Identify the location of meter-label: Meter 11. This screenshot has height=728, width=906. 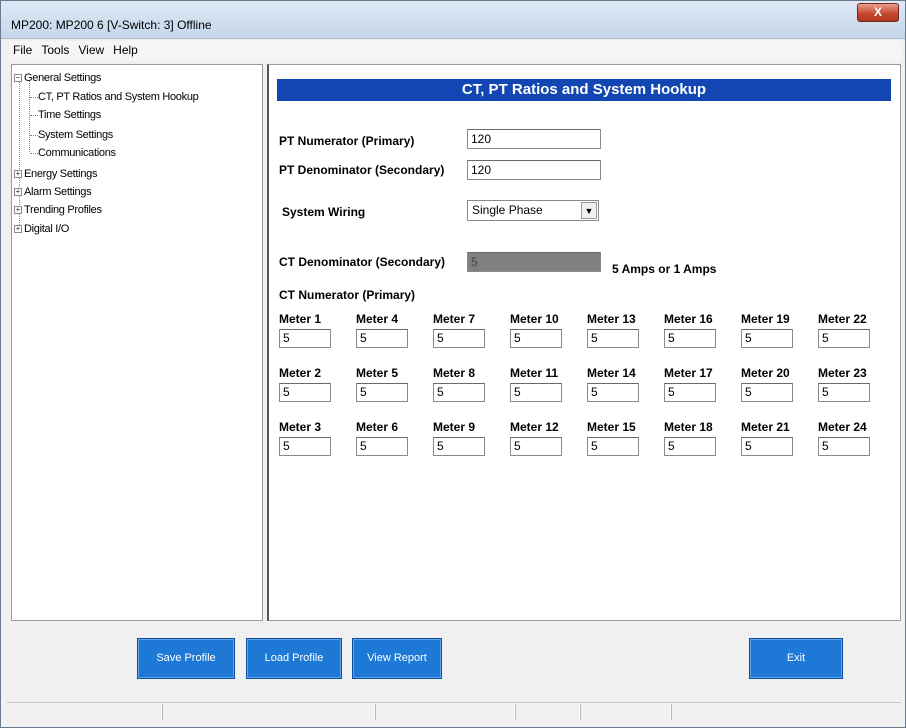
(534, 373).